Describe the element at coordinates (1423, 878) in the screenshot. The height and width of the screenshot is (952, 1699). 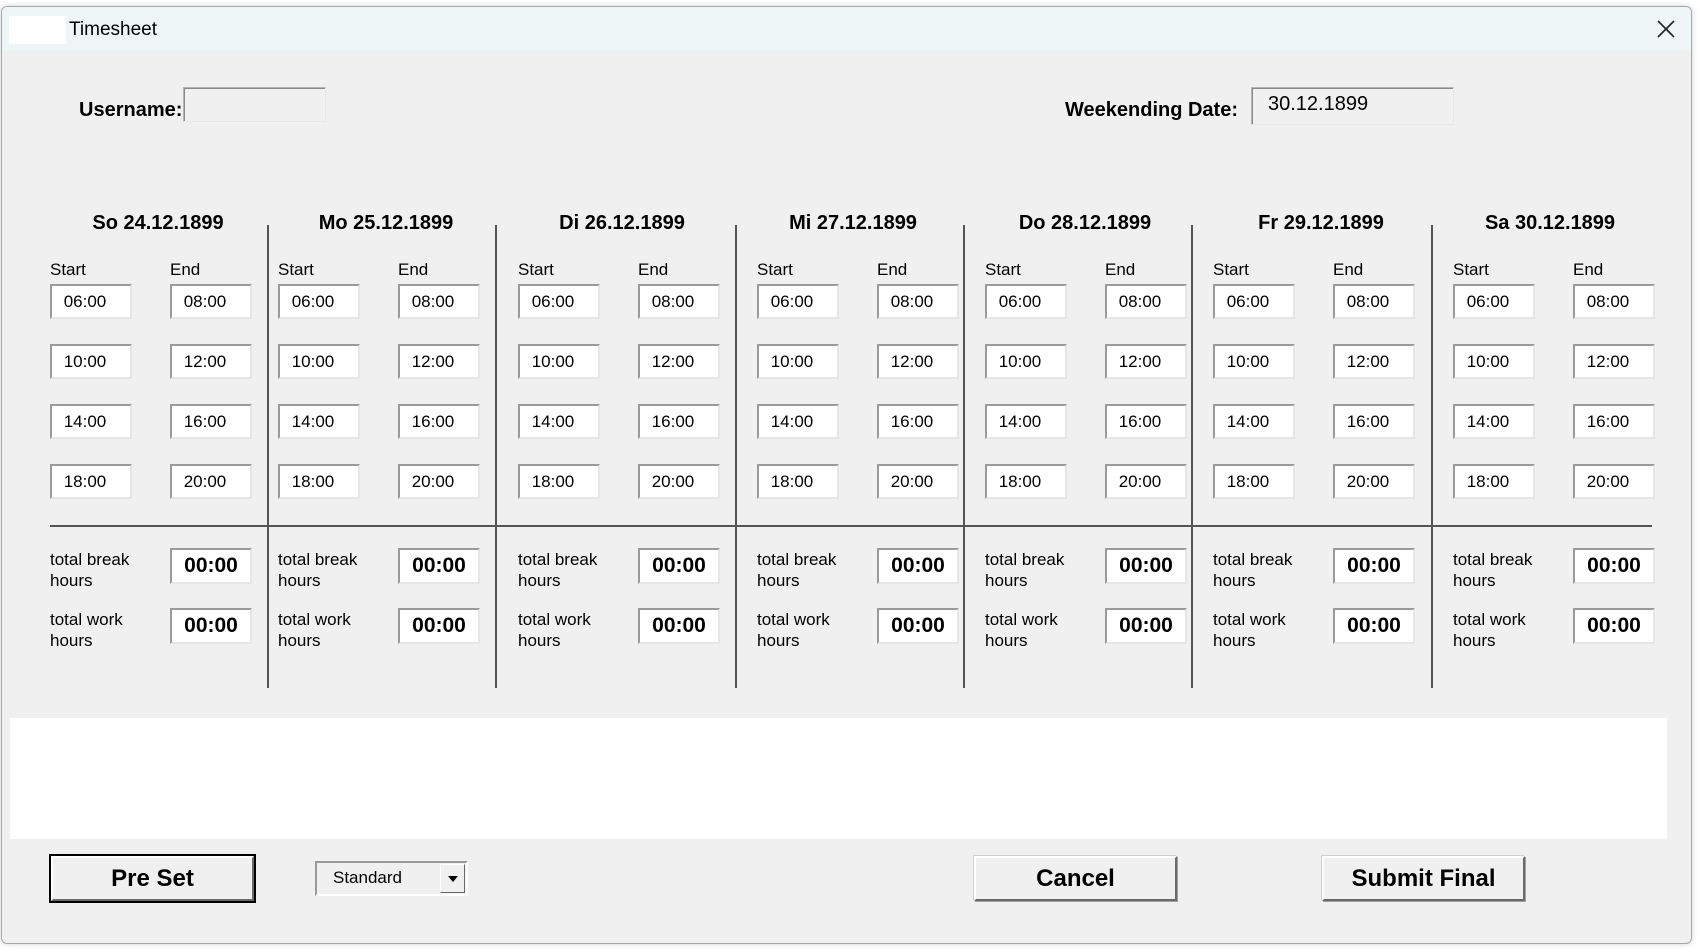
I see `submit-final-button: Submit Final` at that location.